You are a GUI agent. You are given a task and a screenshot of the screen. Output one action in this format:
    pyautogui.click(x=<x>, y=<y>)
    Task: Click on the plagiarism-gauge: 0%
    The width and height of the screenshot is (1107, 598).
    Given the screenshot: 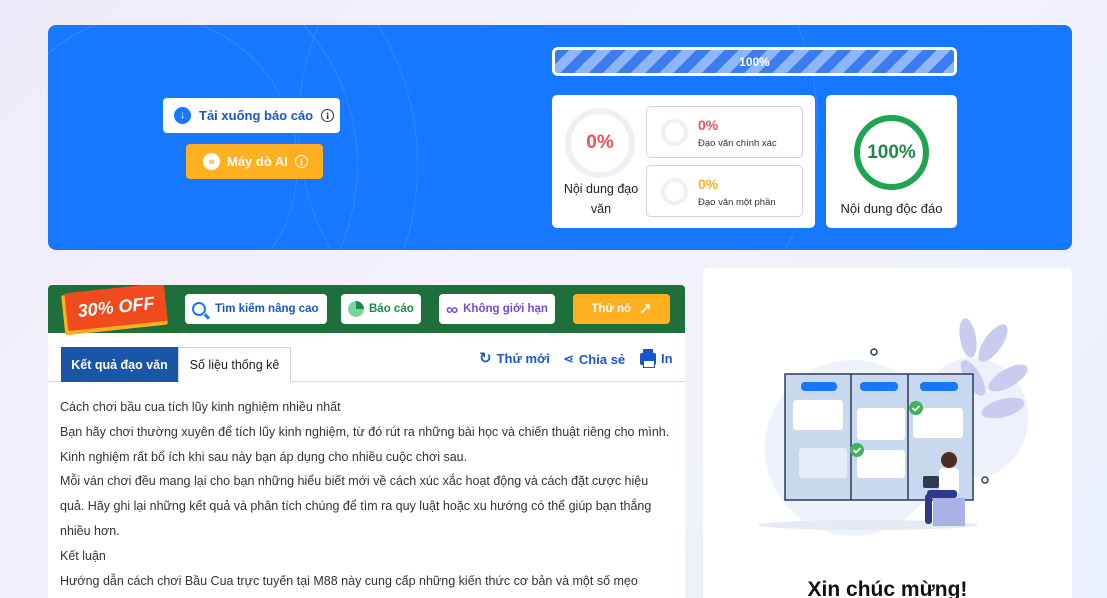 What is the action you would take?
    pyautogui.click(x=600, y=143)
    